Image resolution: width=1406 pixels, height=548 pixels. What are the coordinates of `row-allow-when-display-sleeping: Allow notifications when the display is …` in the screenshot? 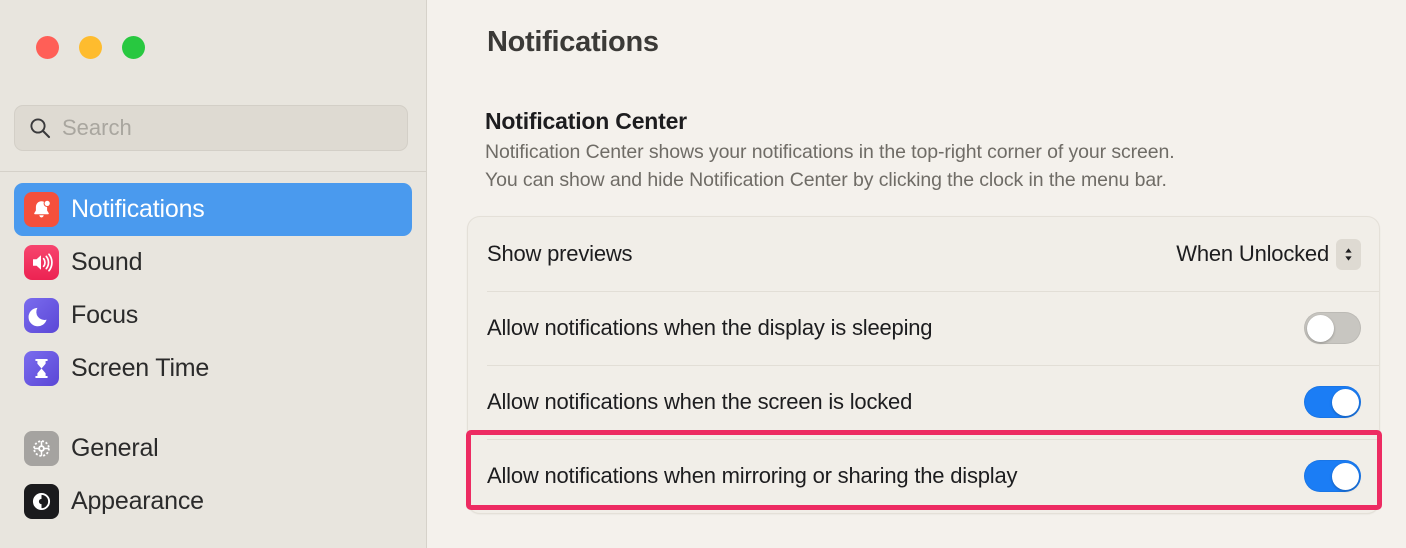 It's located at (923, 328).